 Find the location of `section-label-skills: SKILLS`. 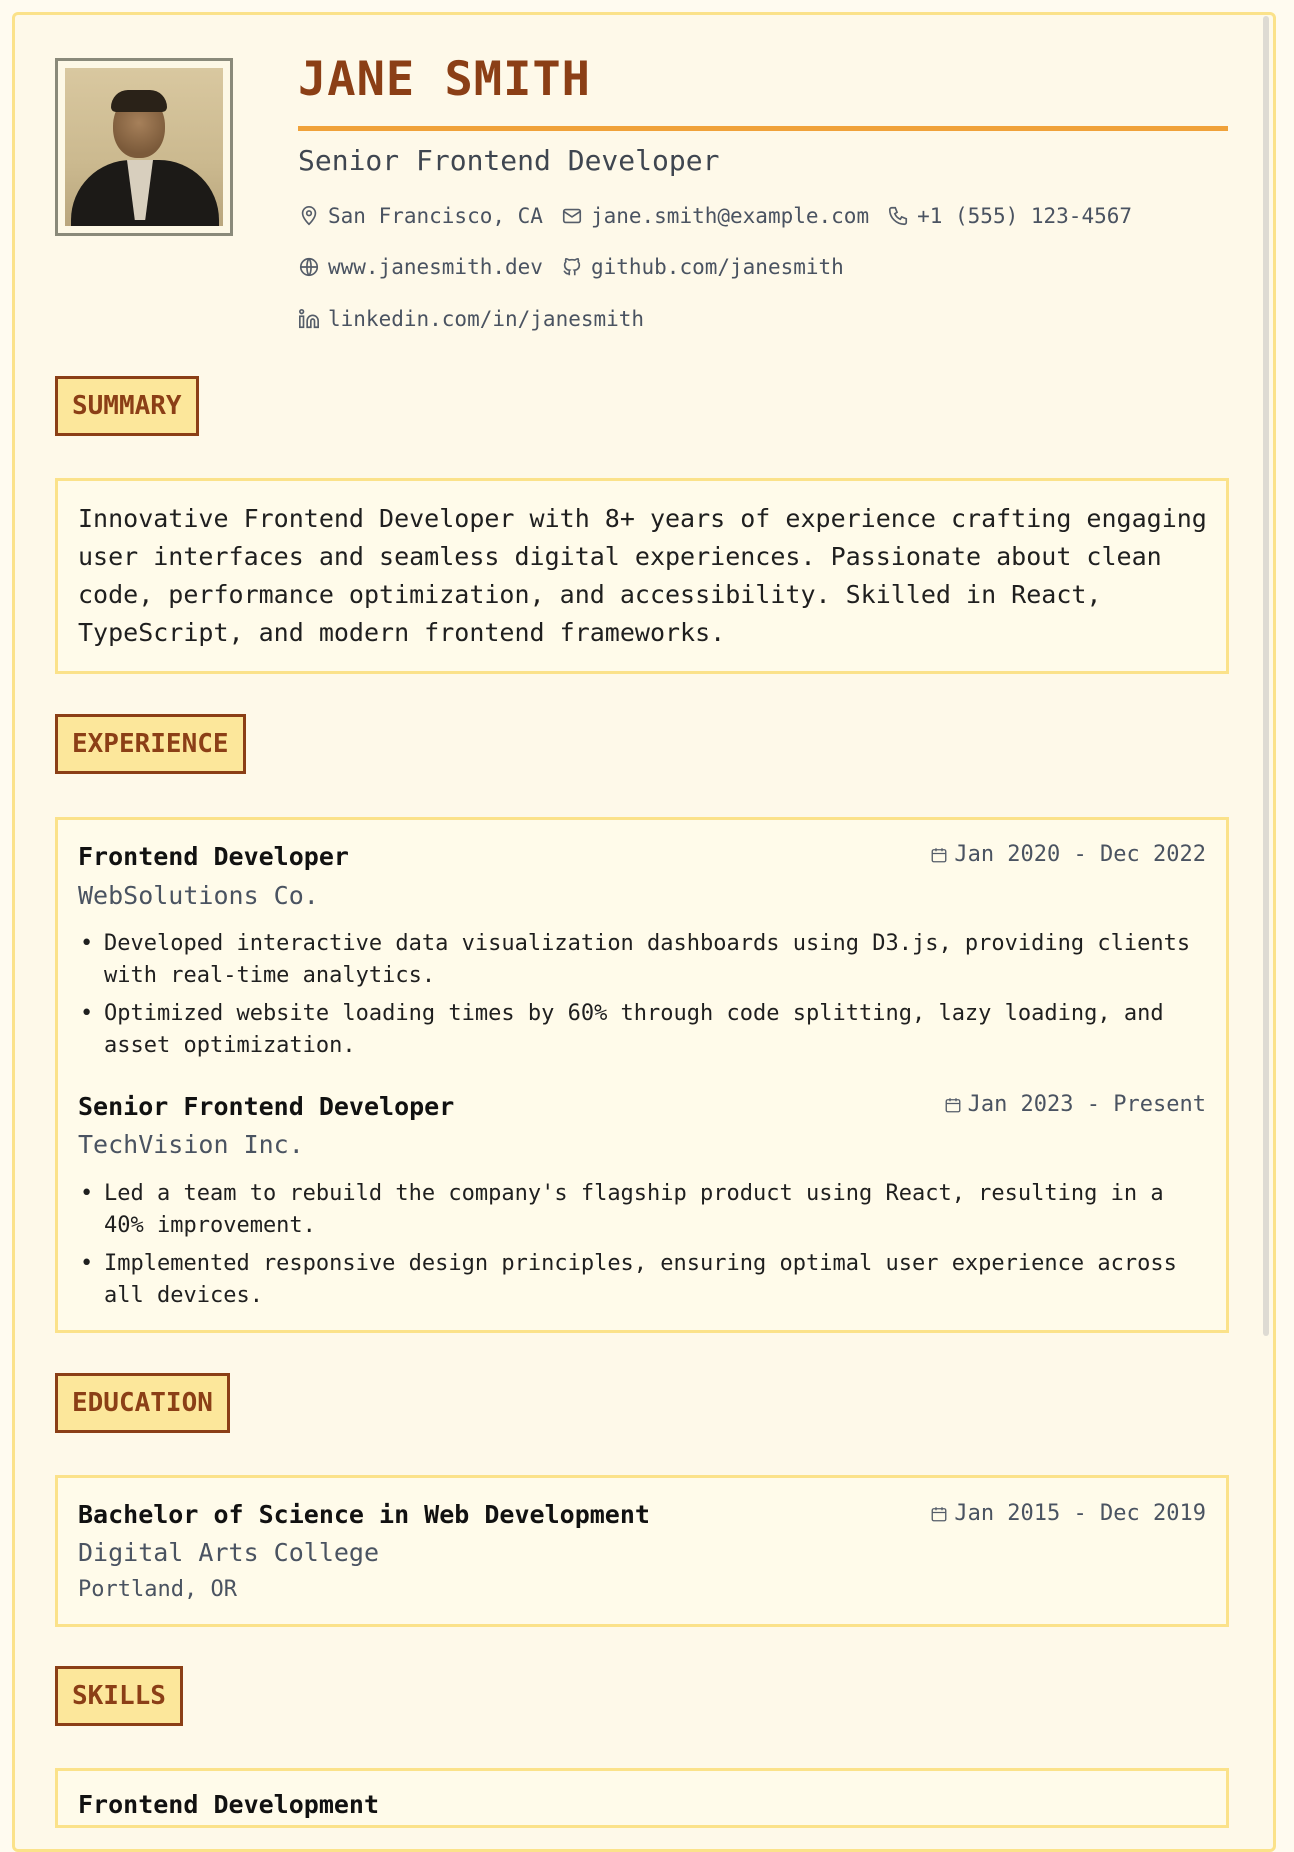

section-label-skills: SKILLS is located at coordinates (119, 1696).